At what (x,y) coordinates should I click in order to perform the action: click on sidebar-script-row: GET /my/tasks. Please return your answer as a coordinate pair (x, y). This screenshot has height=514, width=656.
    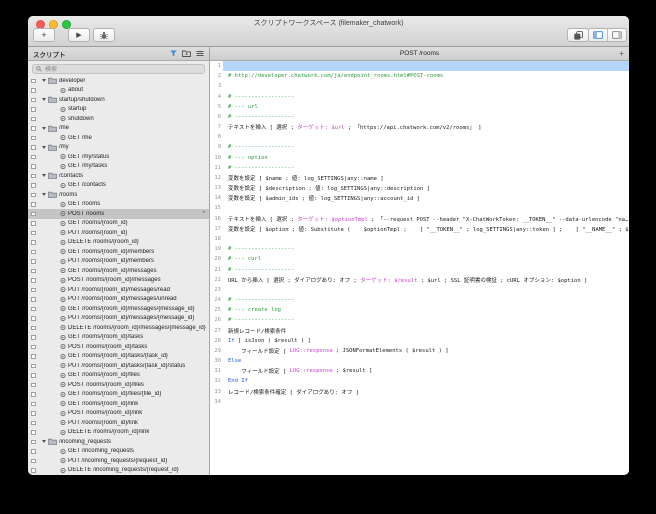
    Looking at the image, I should click on (118, 167).